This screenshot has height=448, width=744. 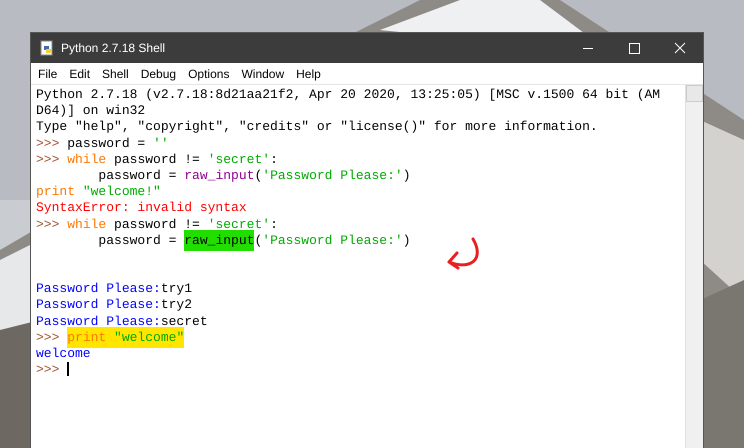 I want to click on python-file-icon, so click(x=47, y=48).